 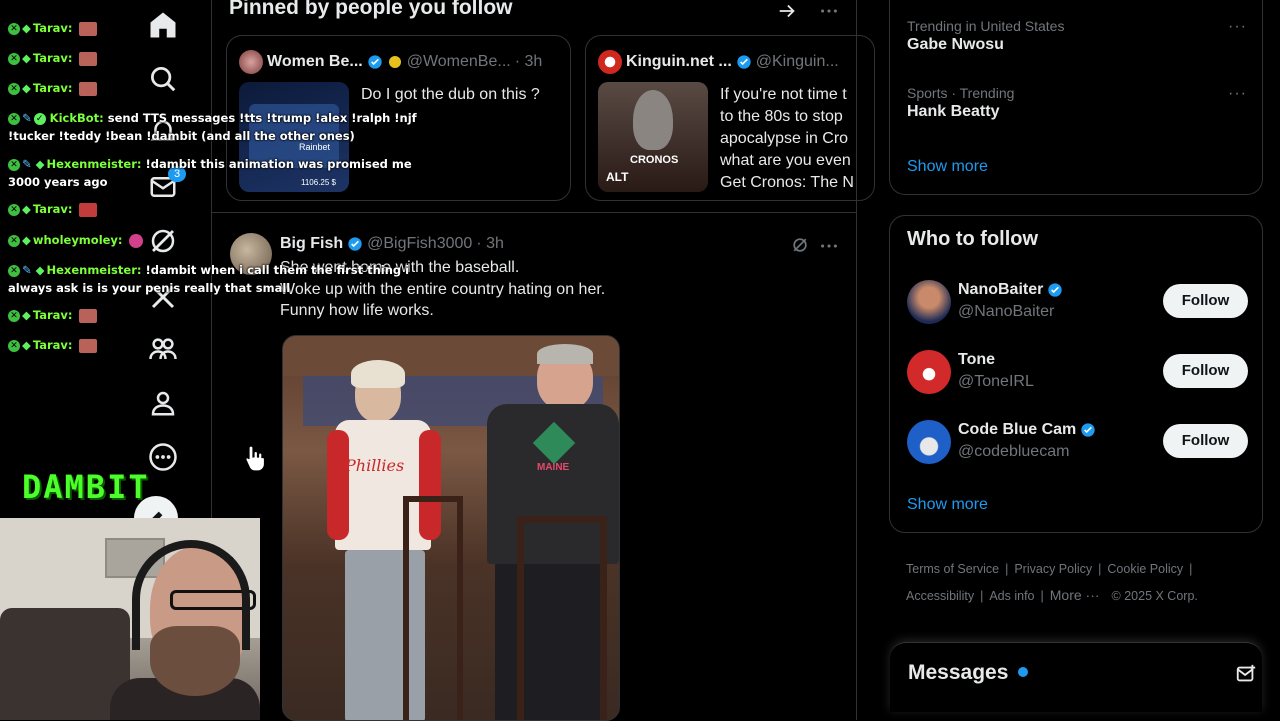 What do you see at coordinates (76, 118) in the screenshot?
I see `chat-username: KickBot:` at bounding box center [76, 118].